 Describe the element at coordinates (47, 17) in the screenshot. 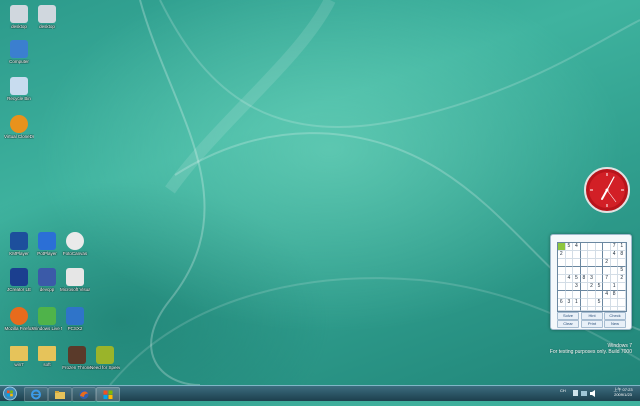

I see `desktop-icon-desktop-icon-2: desktop` at that location.